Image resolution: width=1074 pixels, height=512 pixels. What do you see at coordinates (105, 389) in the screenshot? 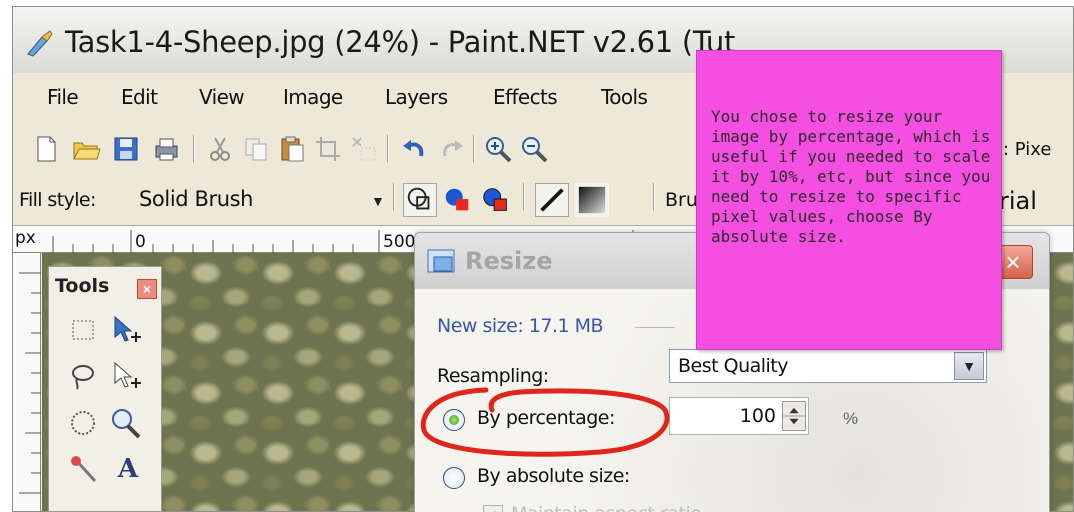
I see `tools-palette: Tools × A` at bounding box center [105, 389].